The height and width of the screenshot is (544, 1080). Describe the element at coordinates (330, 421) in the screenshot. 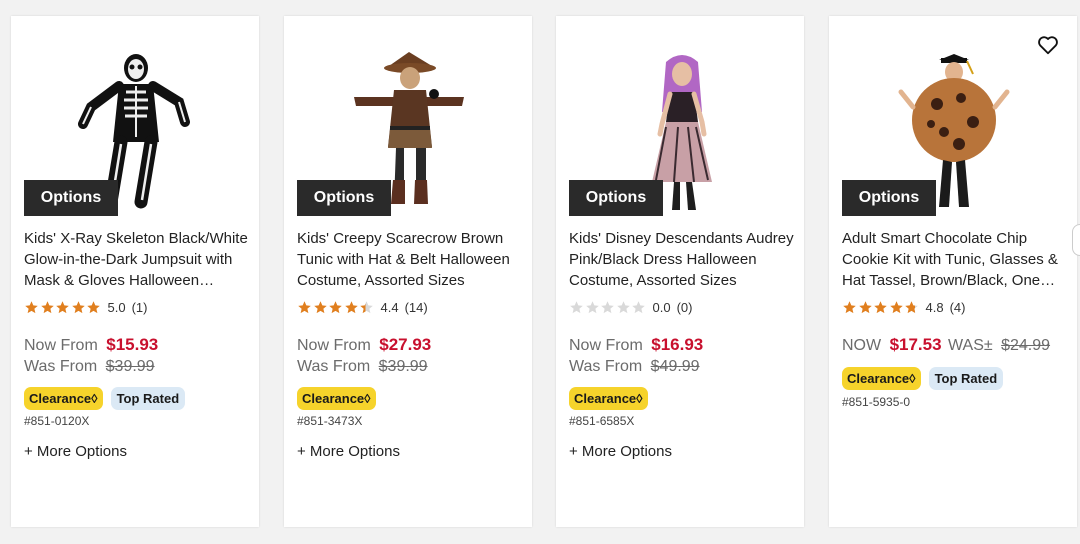

I see `sku: #851-3473X` at that location.